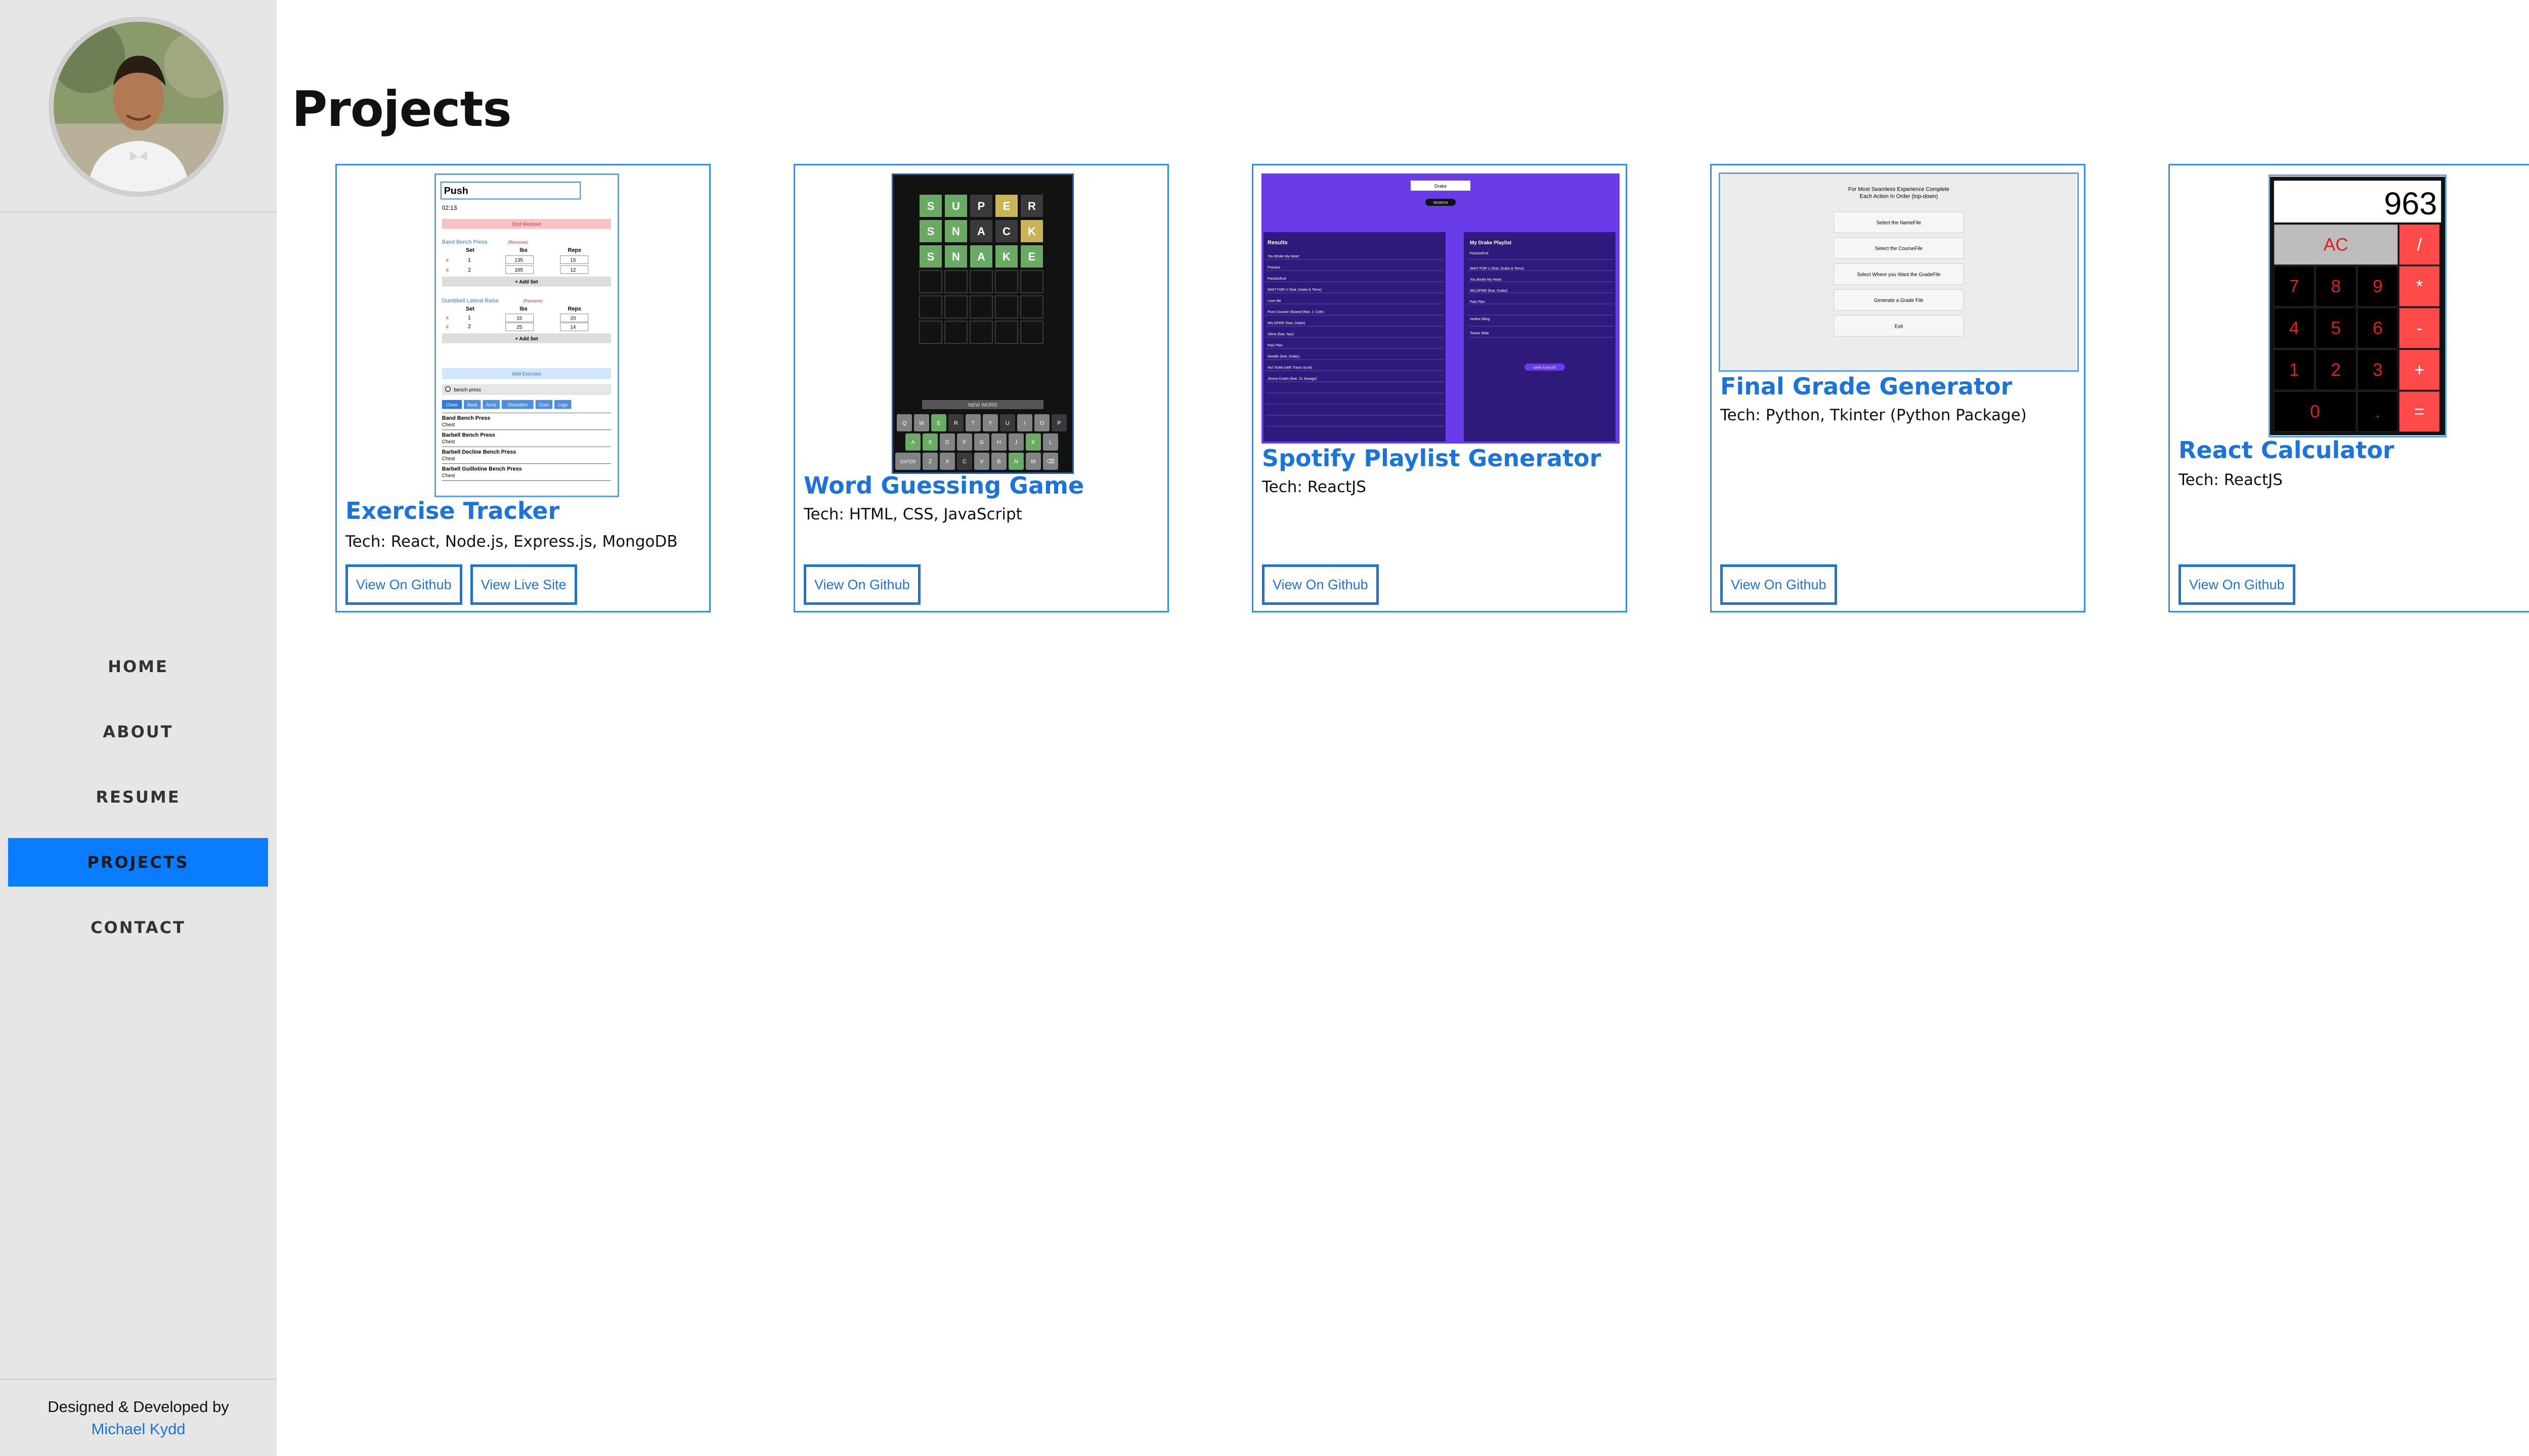 This screenshot has width=2529, height=1456. What do you see at coordinates (138, 1429) in the screenshot?
I see `author-link: Michael Kydd` at bounding box center [138, 1429].